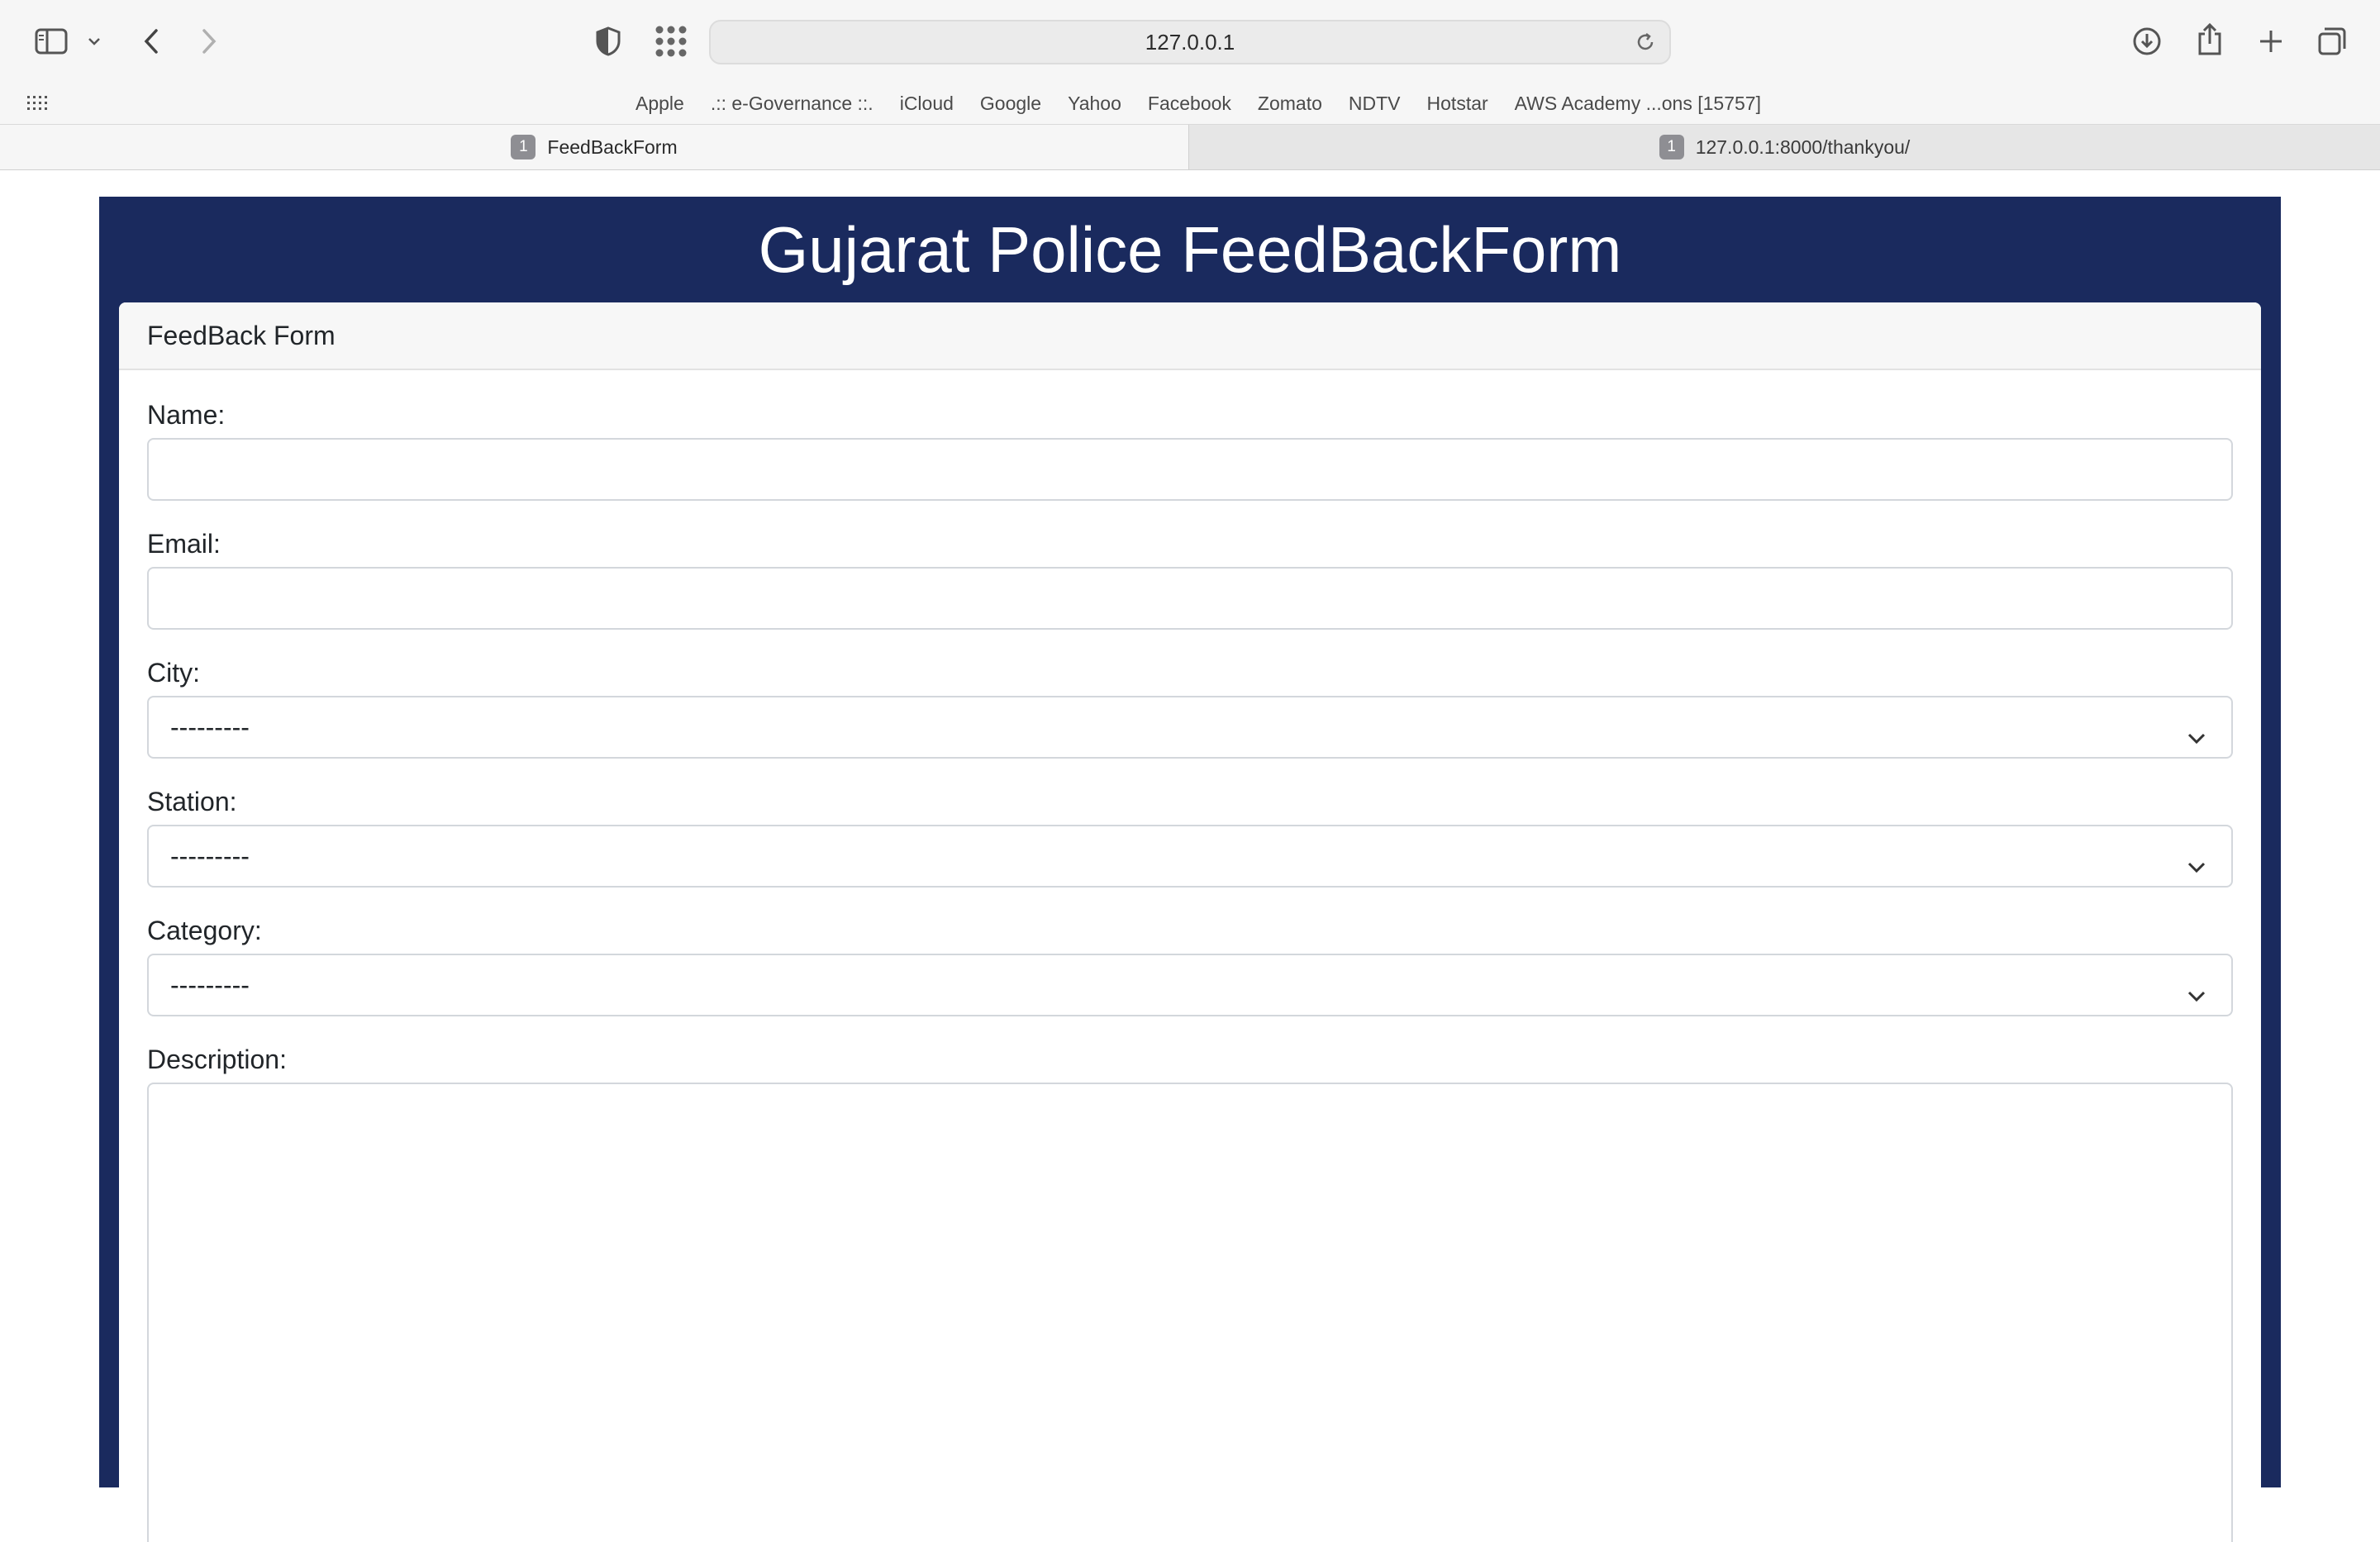  What do you see at coordinates (927, 104) in the screenshot?
I see `favorite-icloud: iCloud` at bounding box center [927, 104].